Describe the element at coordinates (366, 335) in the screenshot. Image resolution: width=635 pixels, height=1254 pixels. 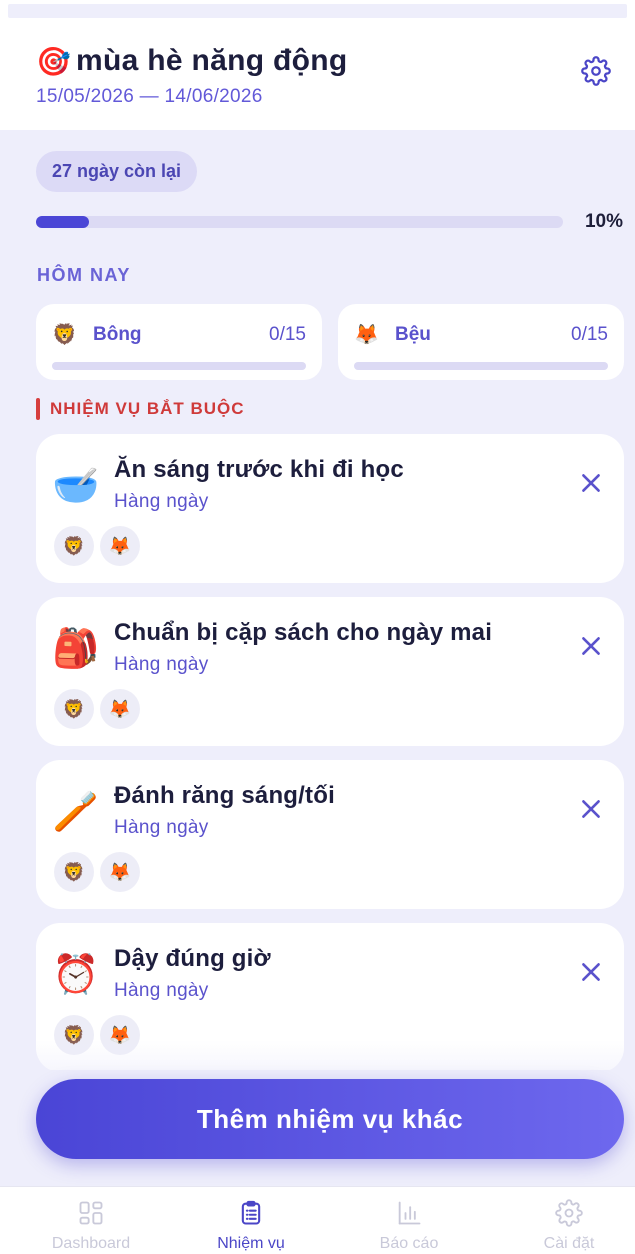
I see `fox-avatar-icon: 🦊` at that location.